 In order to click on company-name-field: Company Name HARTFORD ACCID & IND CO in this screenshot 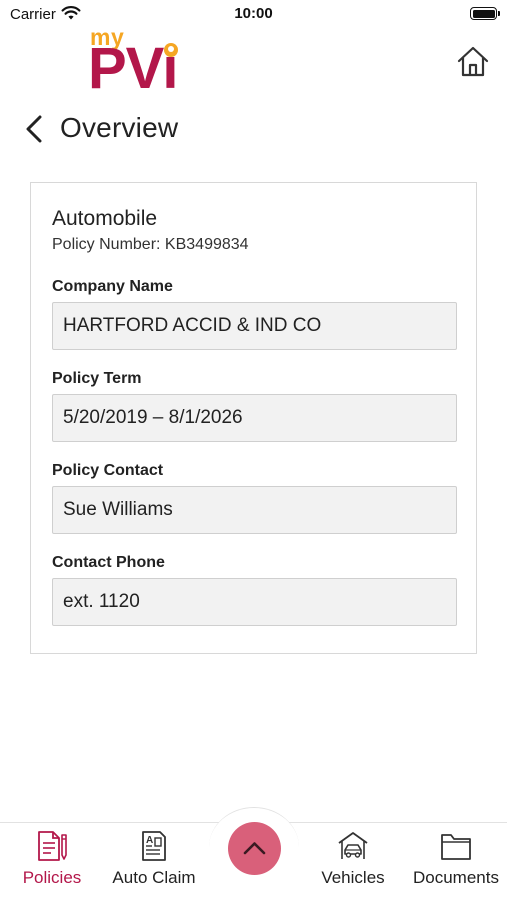, I will do `click(254, 314)`.